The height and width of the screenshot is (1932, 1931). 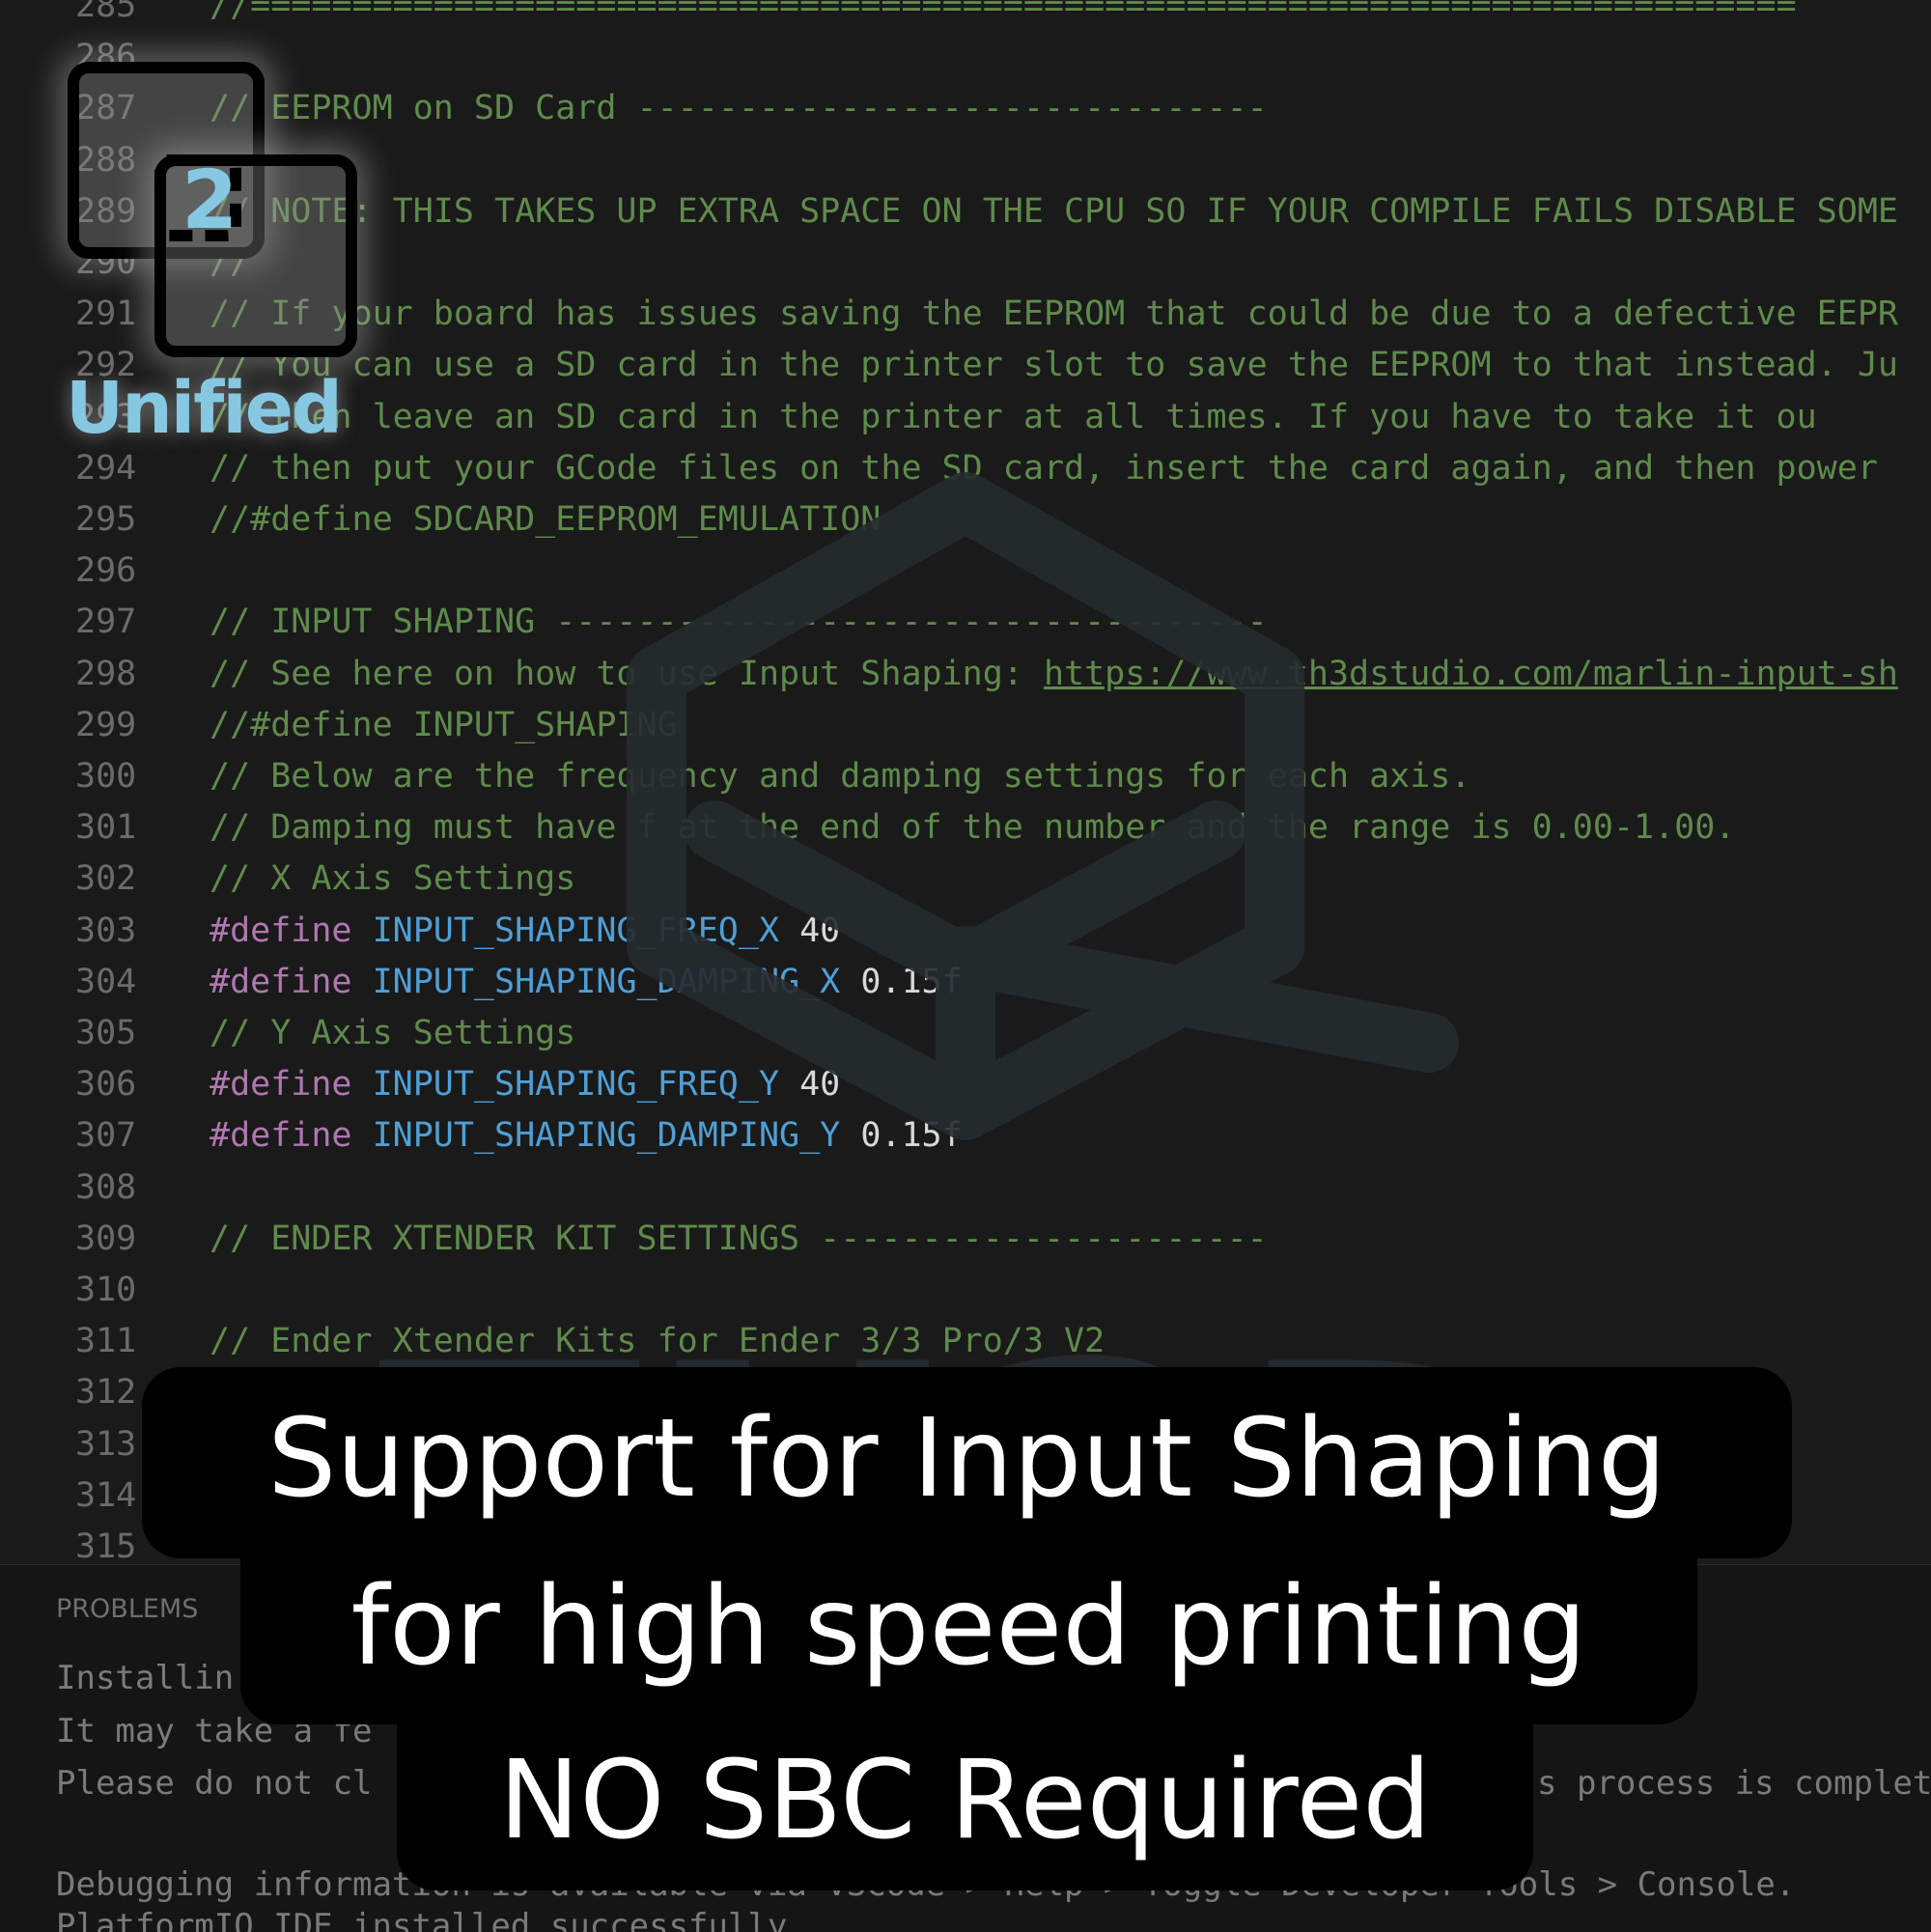 I want to click on line-number: 303, so click(x=106, y=930).